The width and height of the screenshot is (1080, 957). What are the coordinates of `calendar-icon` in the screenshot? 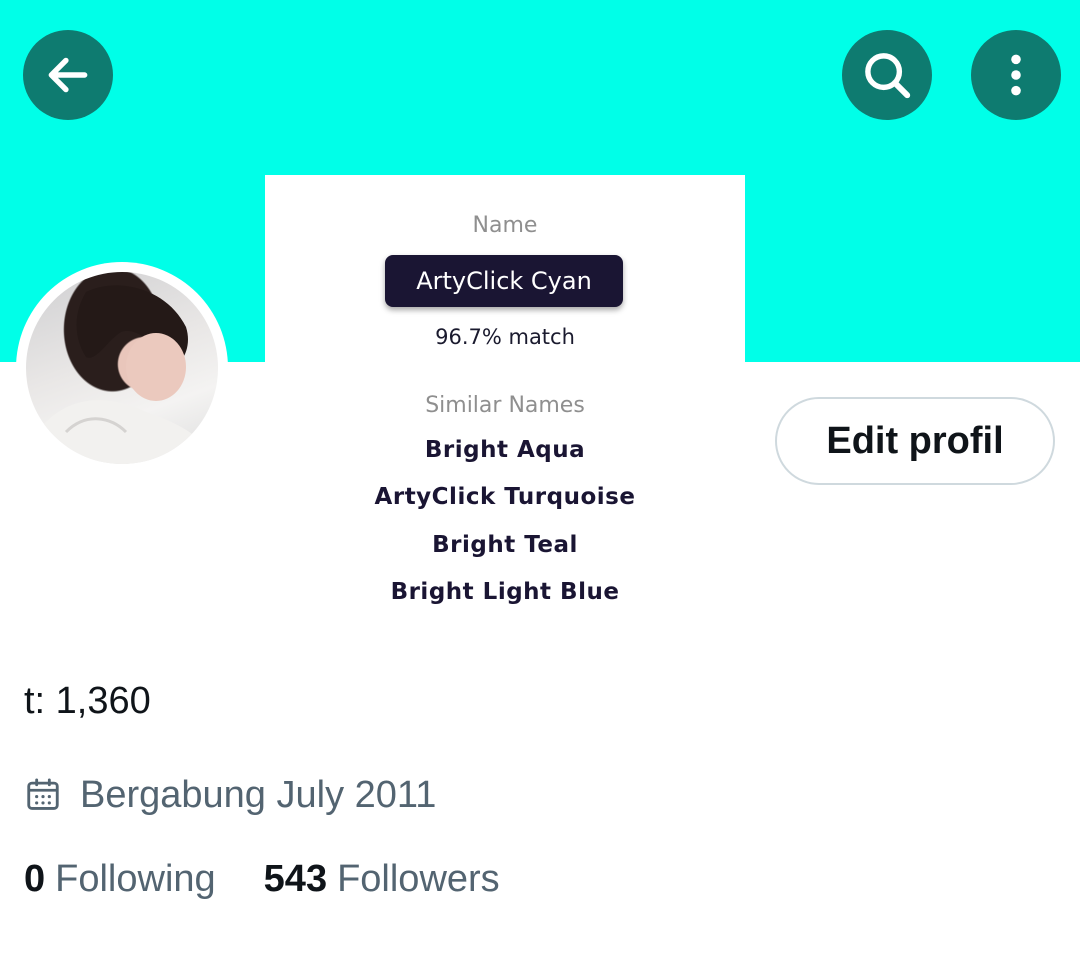 It's located at (43, 794).